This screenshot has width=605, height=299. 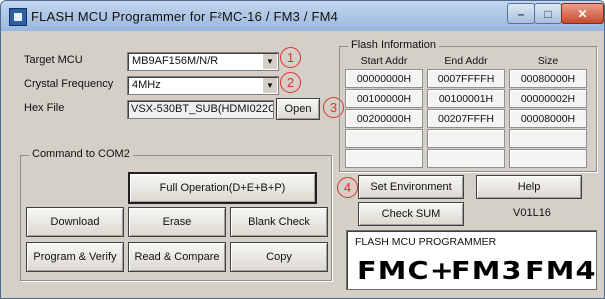 I want to click on program-verify-button: Program & Verify, so click(x=75, y=257).